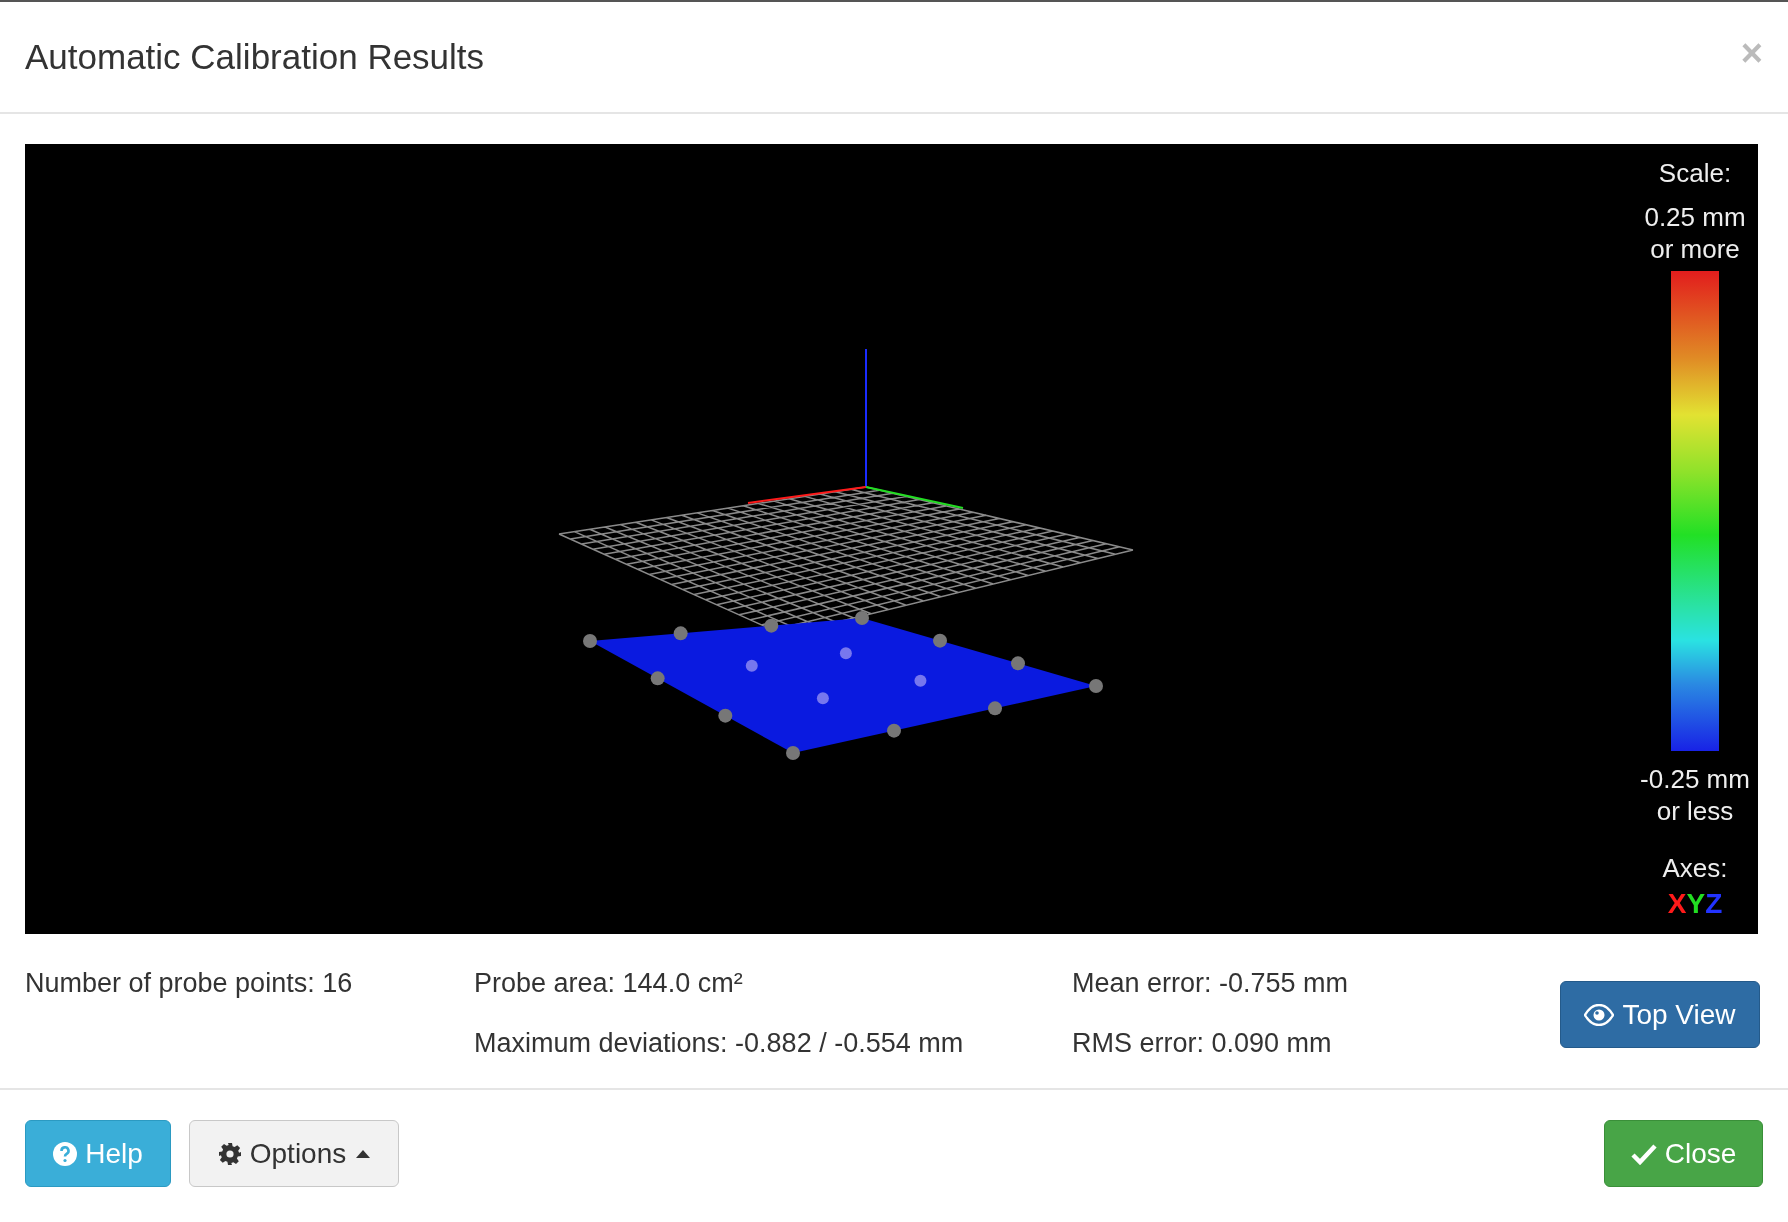 The height and width of the screenshot is (1222, 1788). What do you see at coordinates (1202, 1043) in the screenshot?
I see `stat-text: RMS error: 0.090 mm` at bounding box center [1202, 1043].